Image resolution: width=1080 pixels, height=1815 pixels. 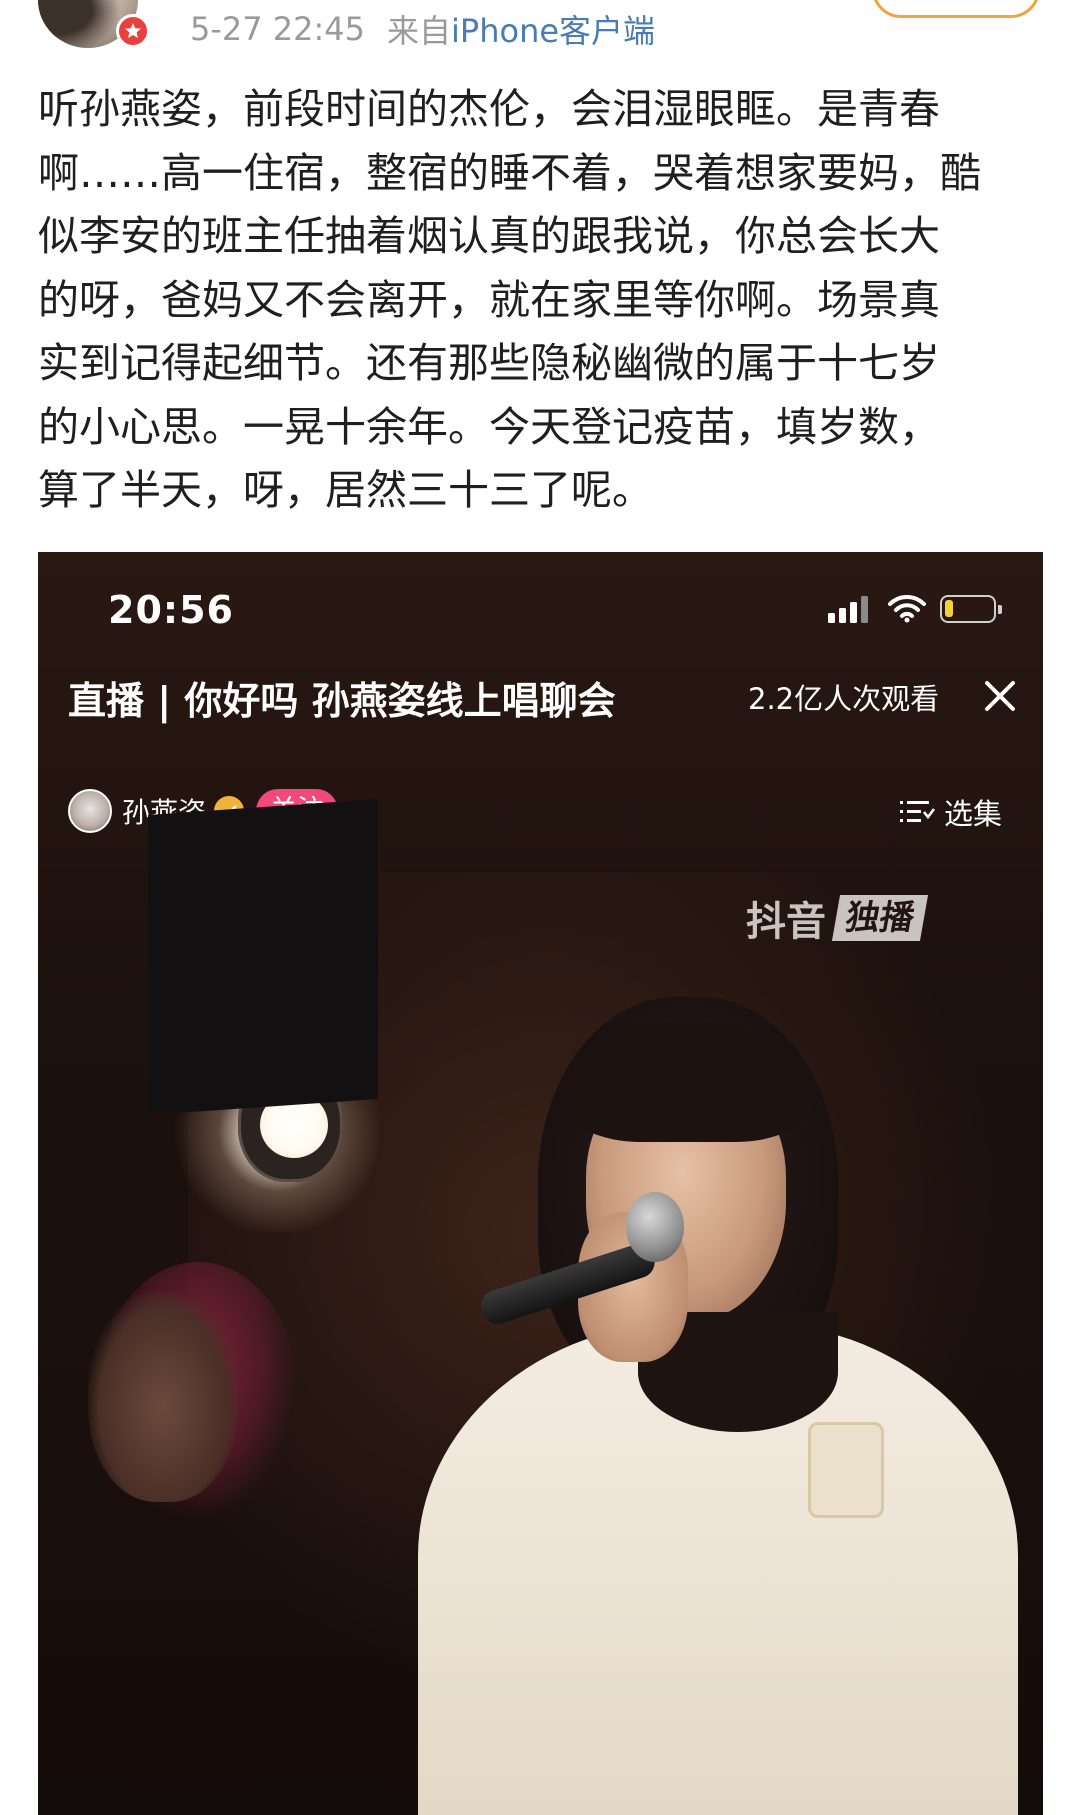 I want to click on follow-button, so click(x=956, y=9).